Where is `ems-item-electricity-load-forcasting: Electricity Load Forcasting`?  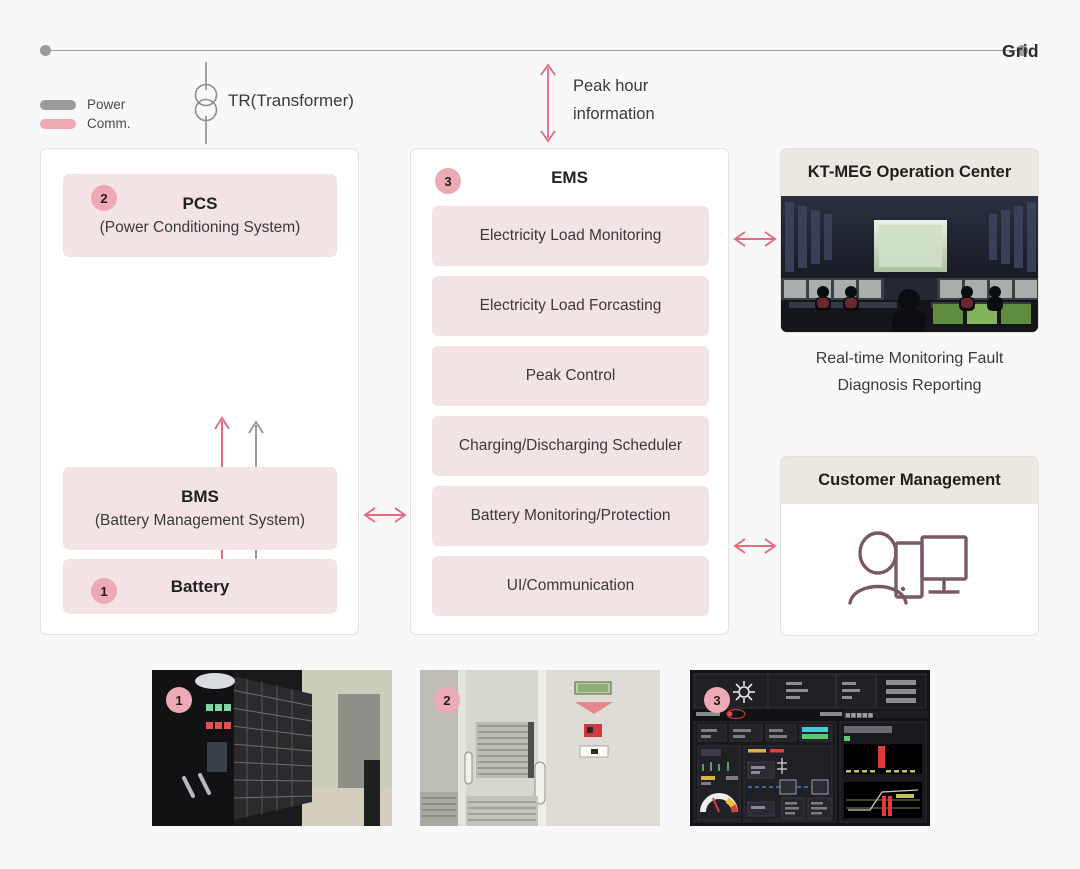
ems-item-electricity-load-forcasting: Electricity Load Forcasting is located at coordinates (570, 306).